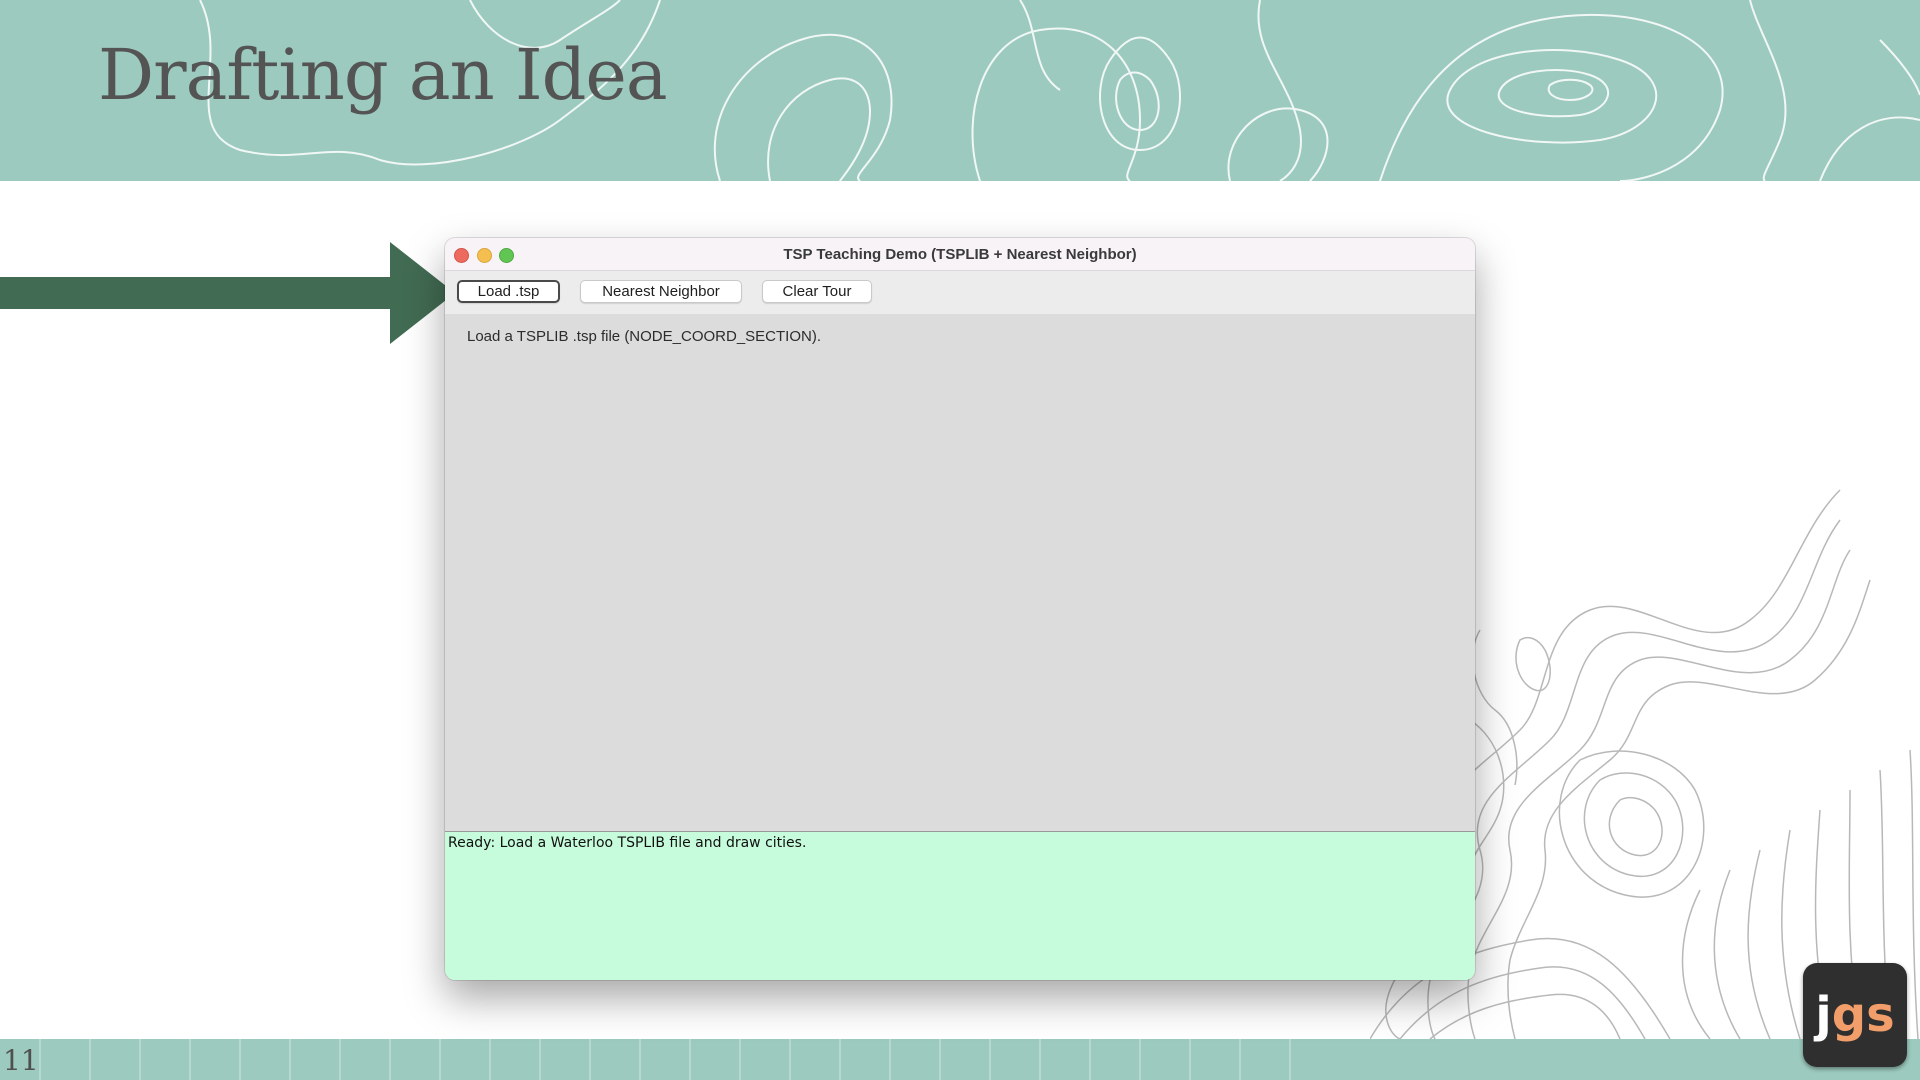 This screenshot has width=1920, height=1080. Describe the element at coordinates (665, 1059) in the screenshot. I see `footer-contour-pattern` at that location.